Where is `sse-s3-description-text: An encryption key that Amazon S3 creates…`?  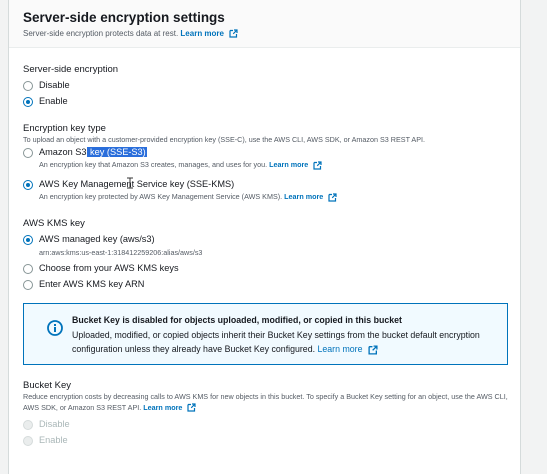 sse-s3-description-text: An encryption key that Amazon S3 creates… is located at coordinates (153, 164).